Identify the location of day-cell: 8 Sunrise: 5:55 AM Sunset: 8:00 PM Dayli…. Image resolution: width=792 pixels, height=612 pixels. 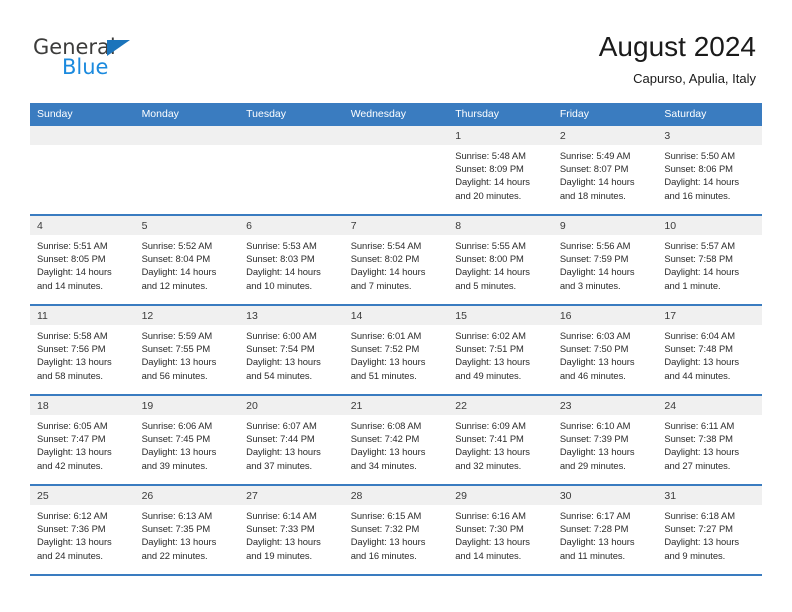
(500, 260).